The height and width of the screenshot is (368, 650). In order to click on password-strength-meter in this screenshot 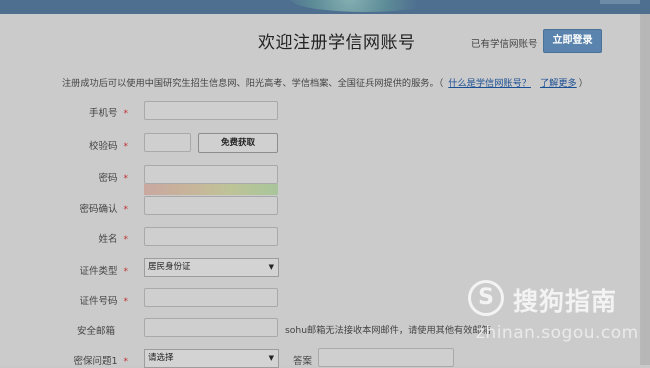, I will do `click(211, 189)`.